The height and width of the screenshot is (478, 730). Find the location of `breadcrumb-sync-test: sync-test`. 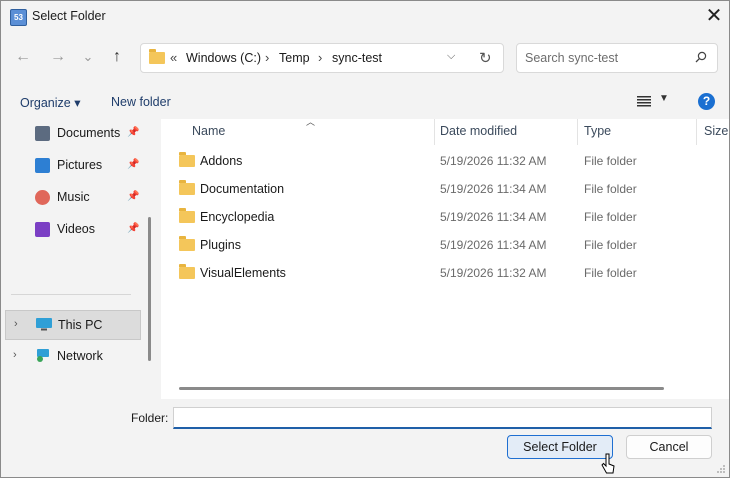

breadcrumb-sync-test: sync-test is located at coordinates (357, 58).